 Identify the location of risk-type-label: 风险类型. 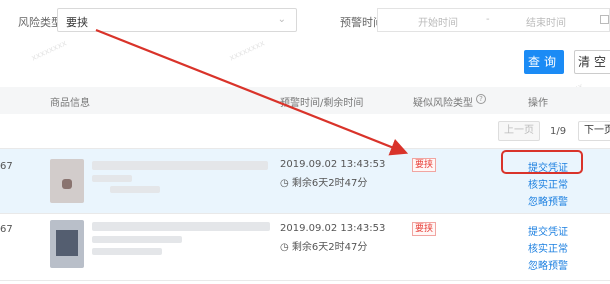
(40, 22).